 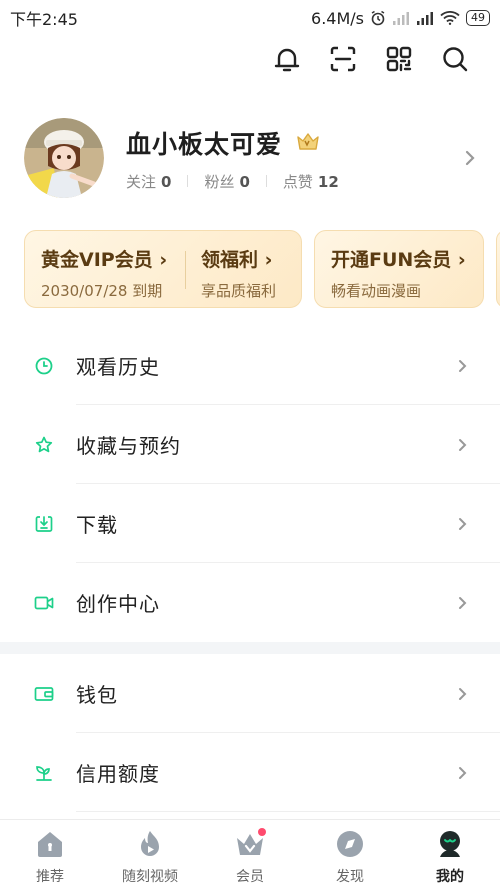 I want to click on menu-creator-center: 创作中心, so click(x=250, y=602).